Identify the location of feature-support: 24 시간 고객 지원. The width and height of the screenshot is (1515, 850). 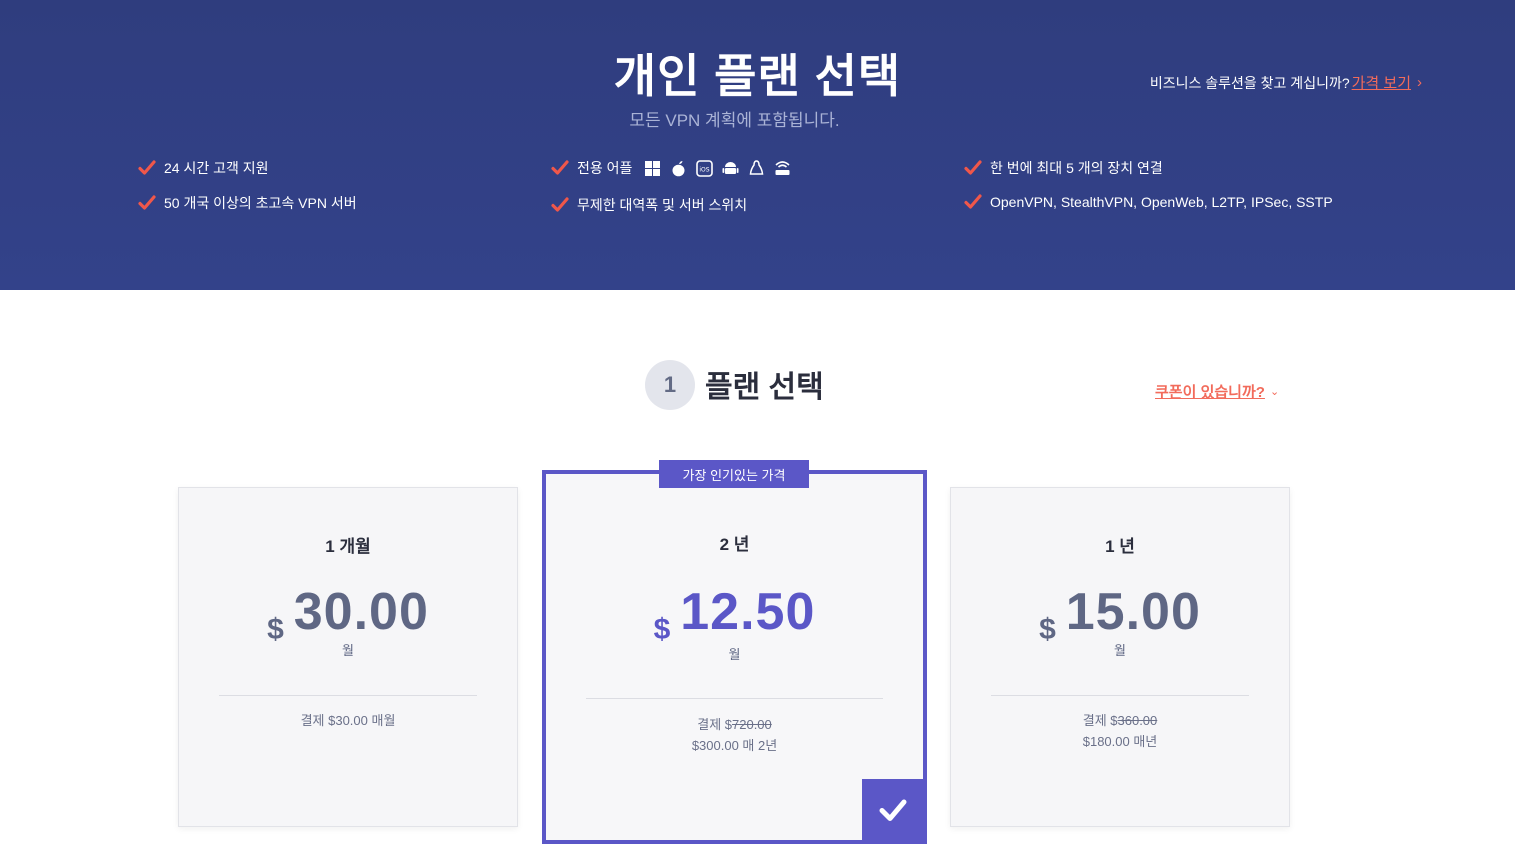
(203, 168).